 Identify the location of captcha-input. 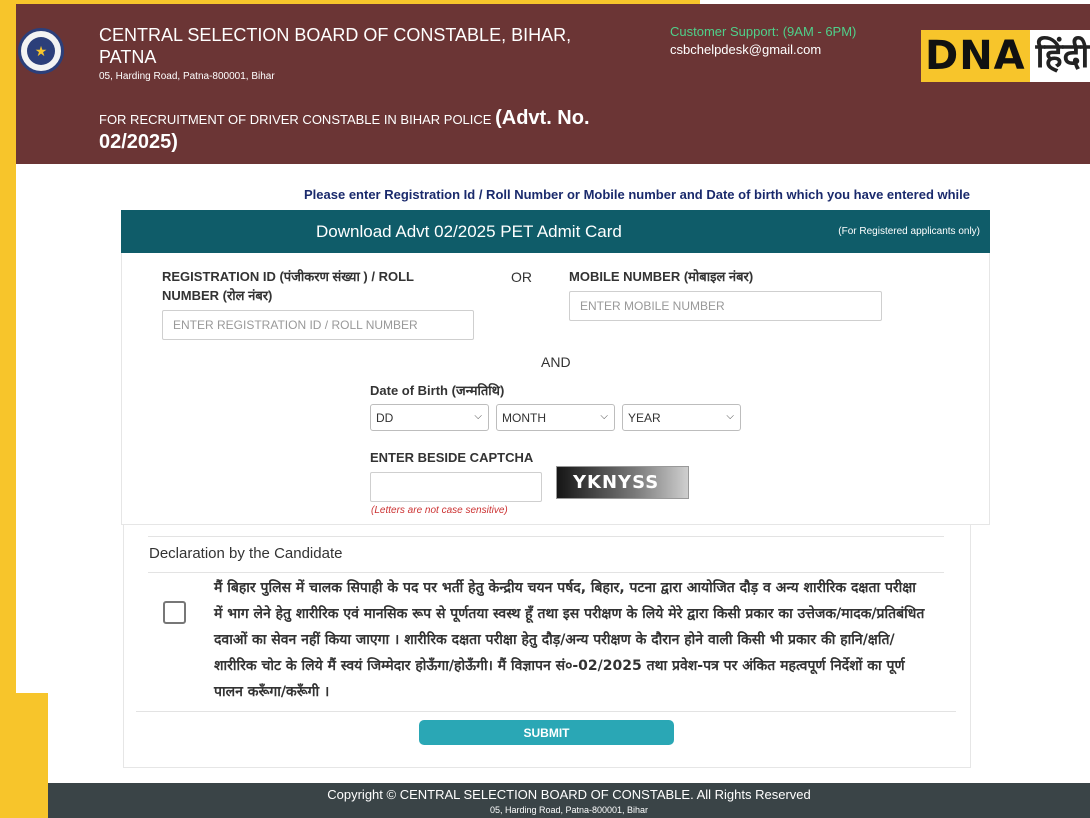
(456, 487).